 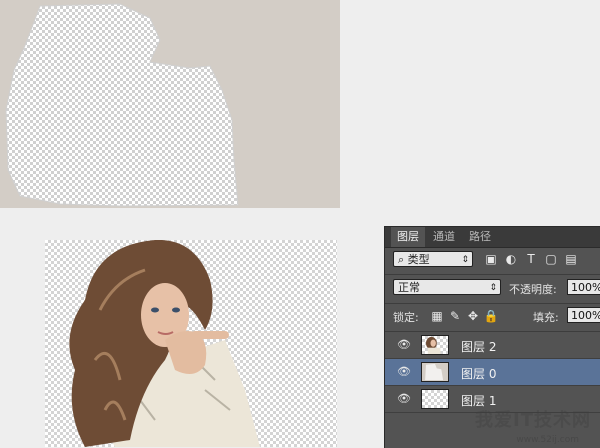 I want to click on tab-channels: 通道, so click(x=444, y=237).